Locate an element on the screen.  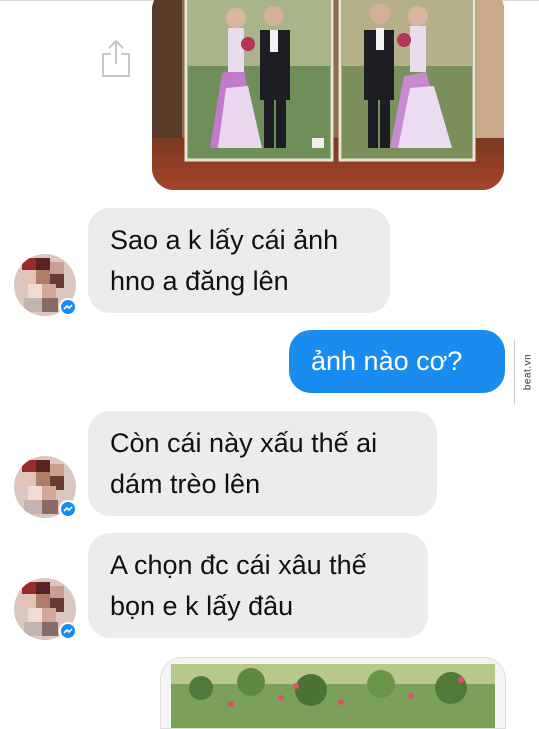
message-bubble-outgoing: ảnh nào cơ? is located at coordinates (397, 361).